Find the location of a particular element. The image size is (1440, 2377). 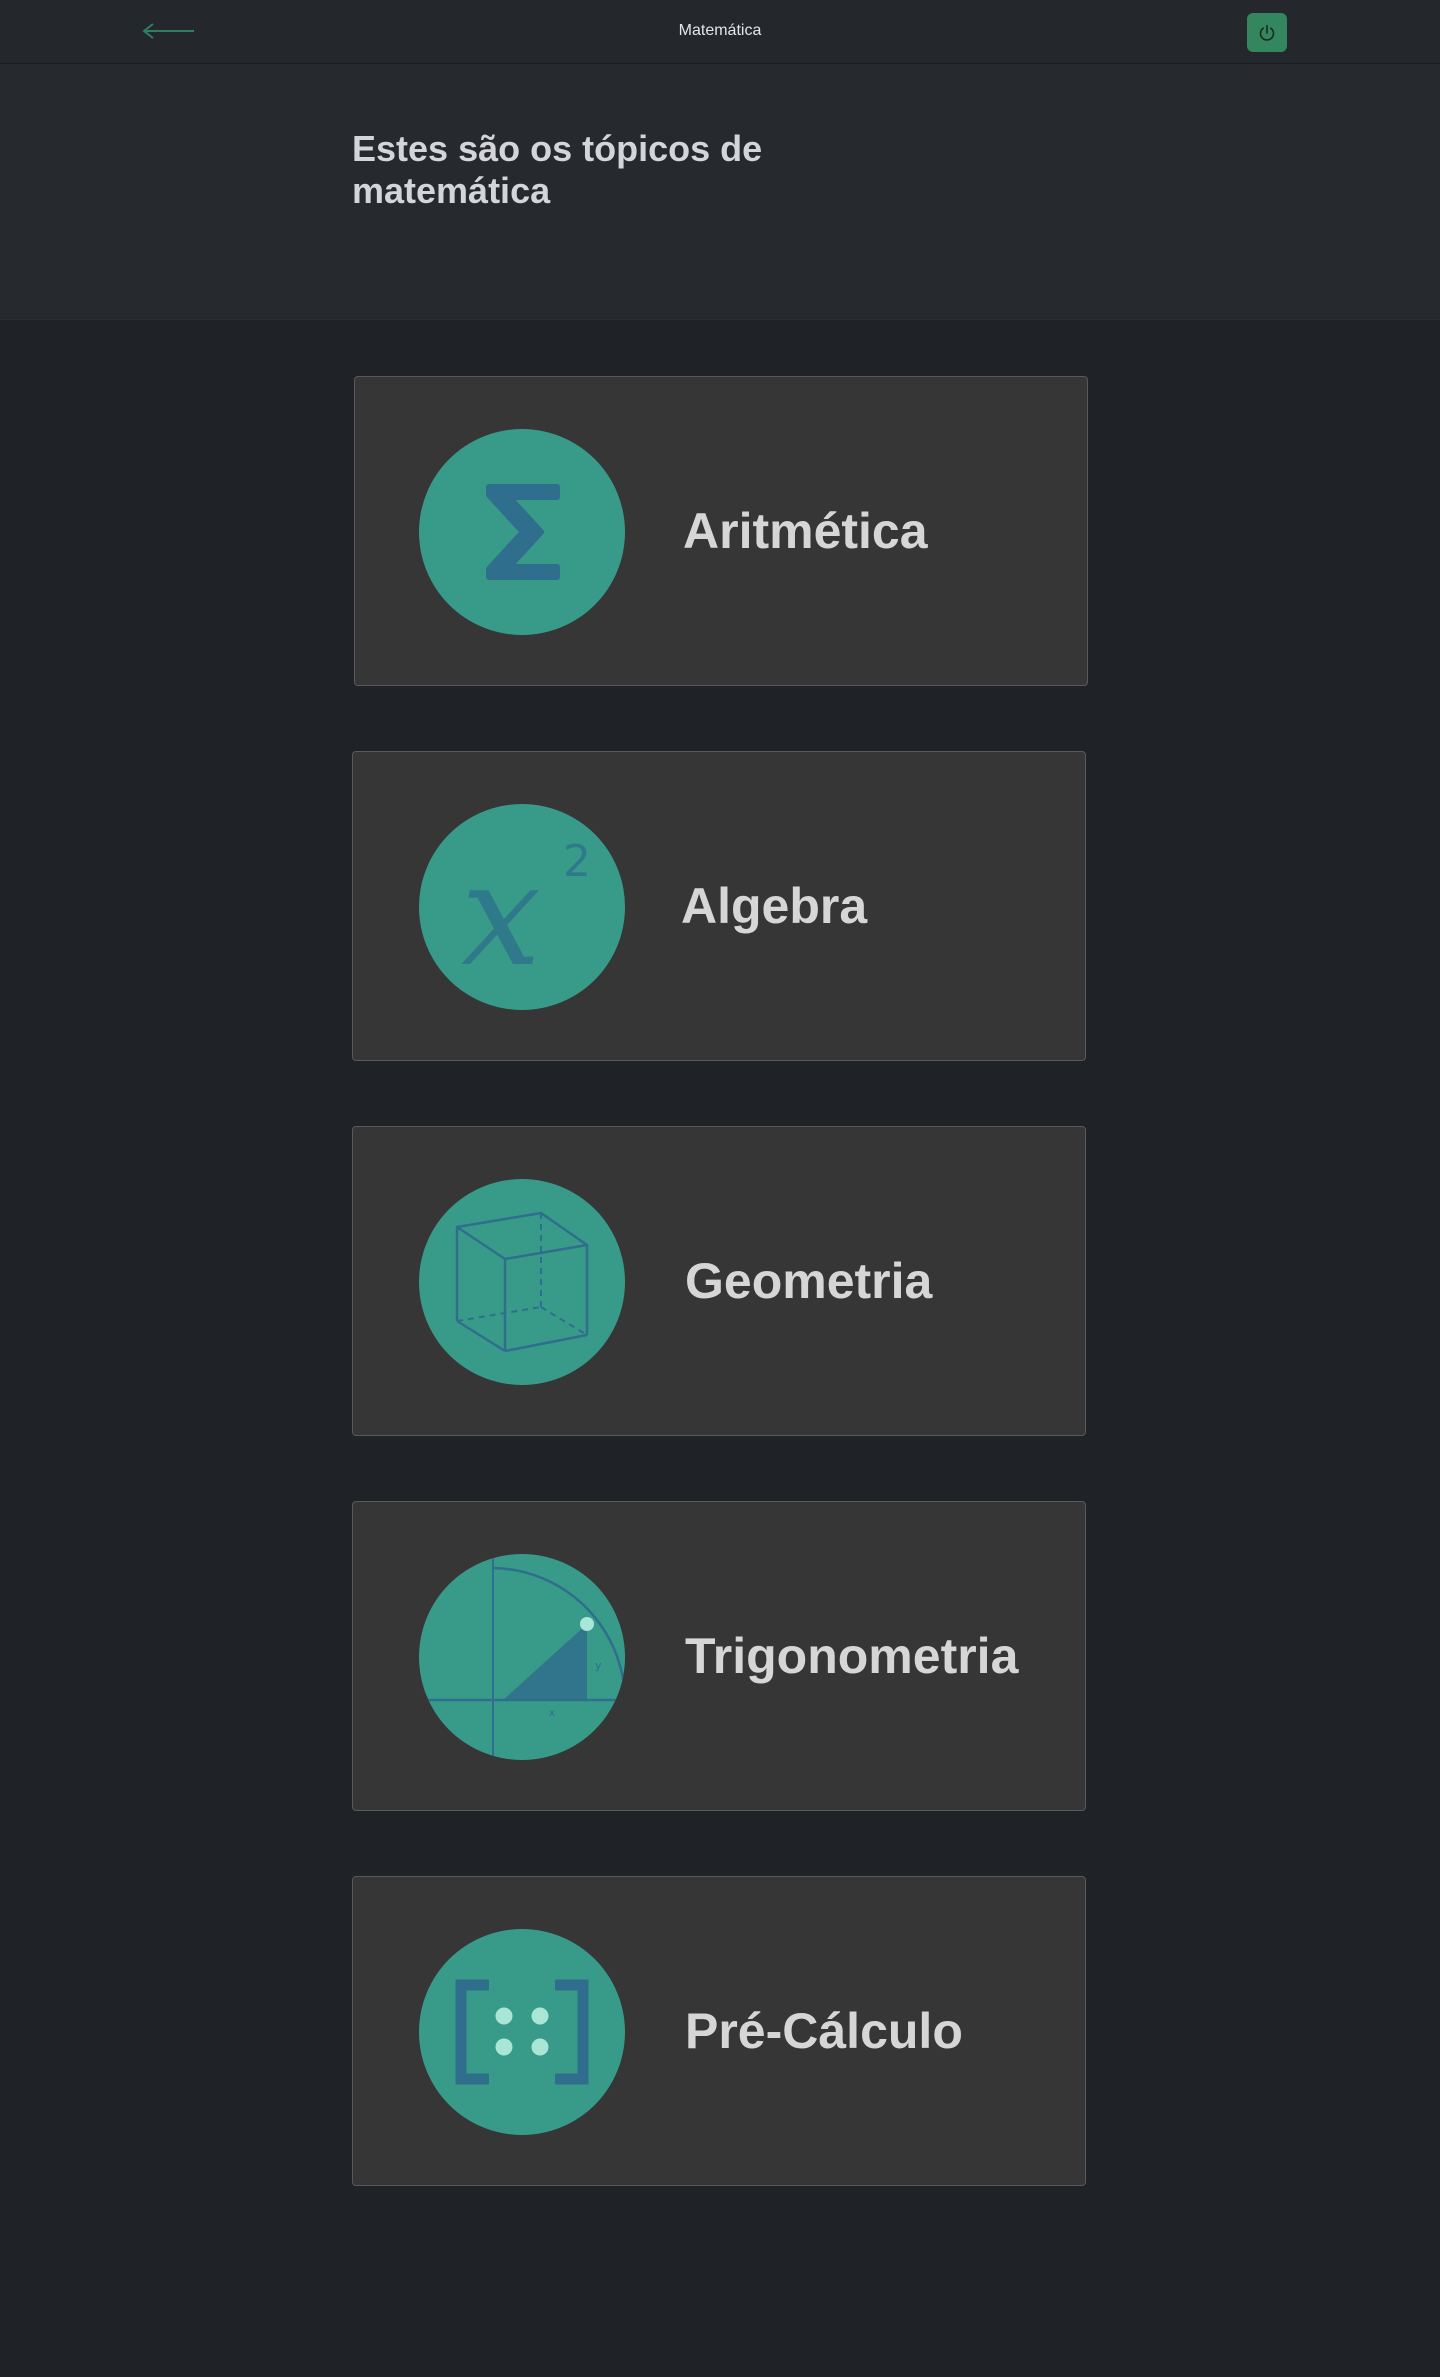

topic-label: Trigonometria is located at coordinates (852, 1656).